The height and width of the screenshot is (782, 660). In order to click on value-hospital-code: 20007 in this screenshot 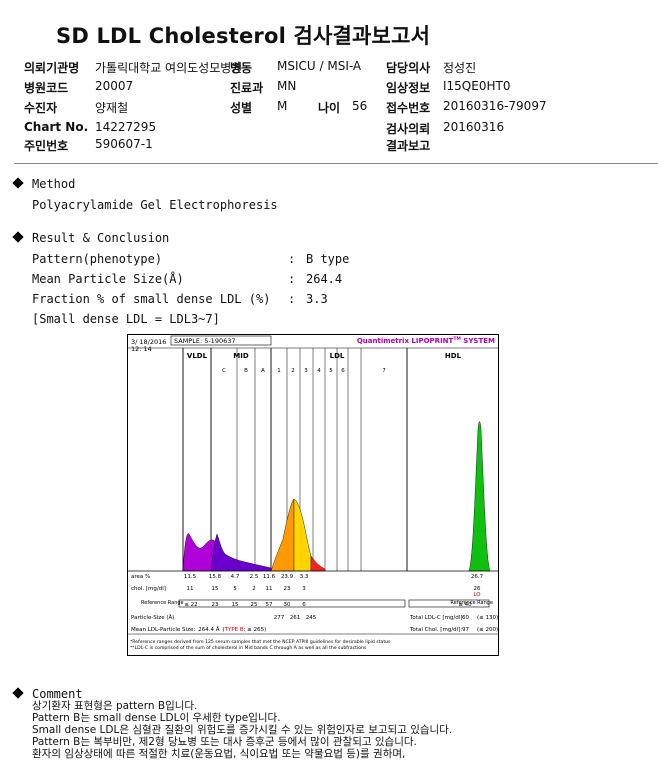, I will do `click(114, 86)`.